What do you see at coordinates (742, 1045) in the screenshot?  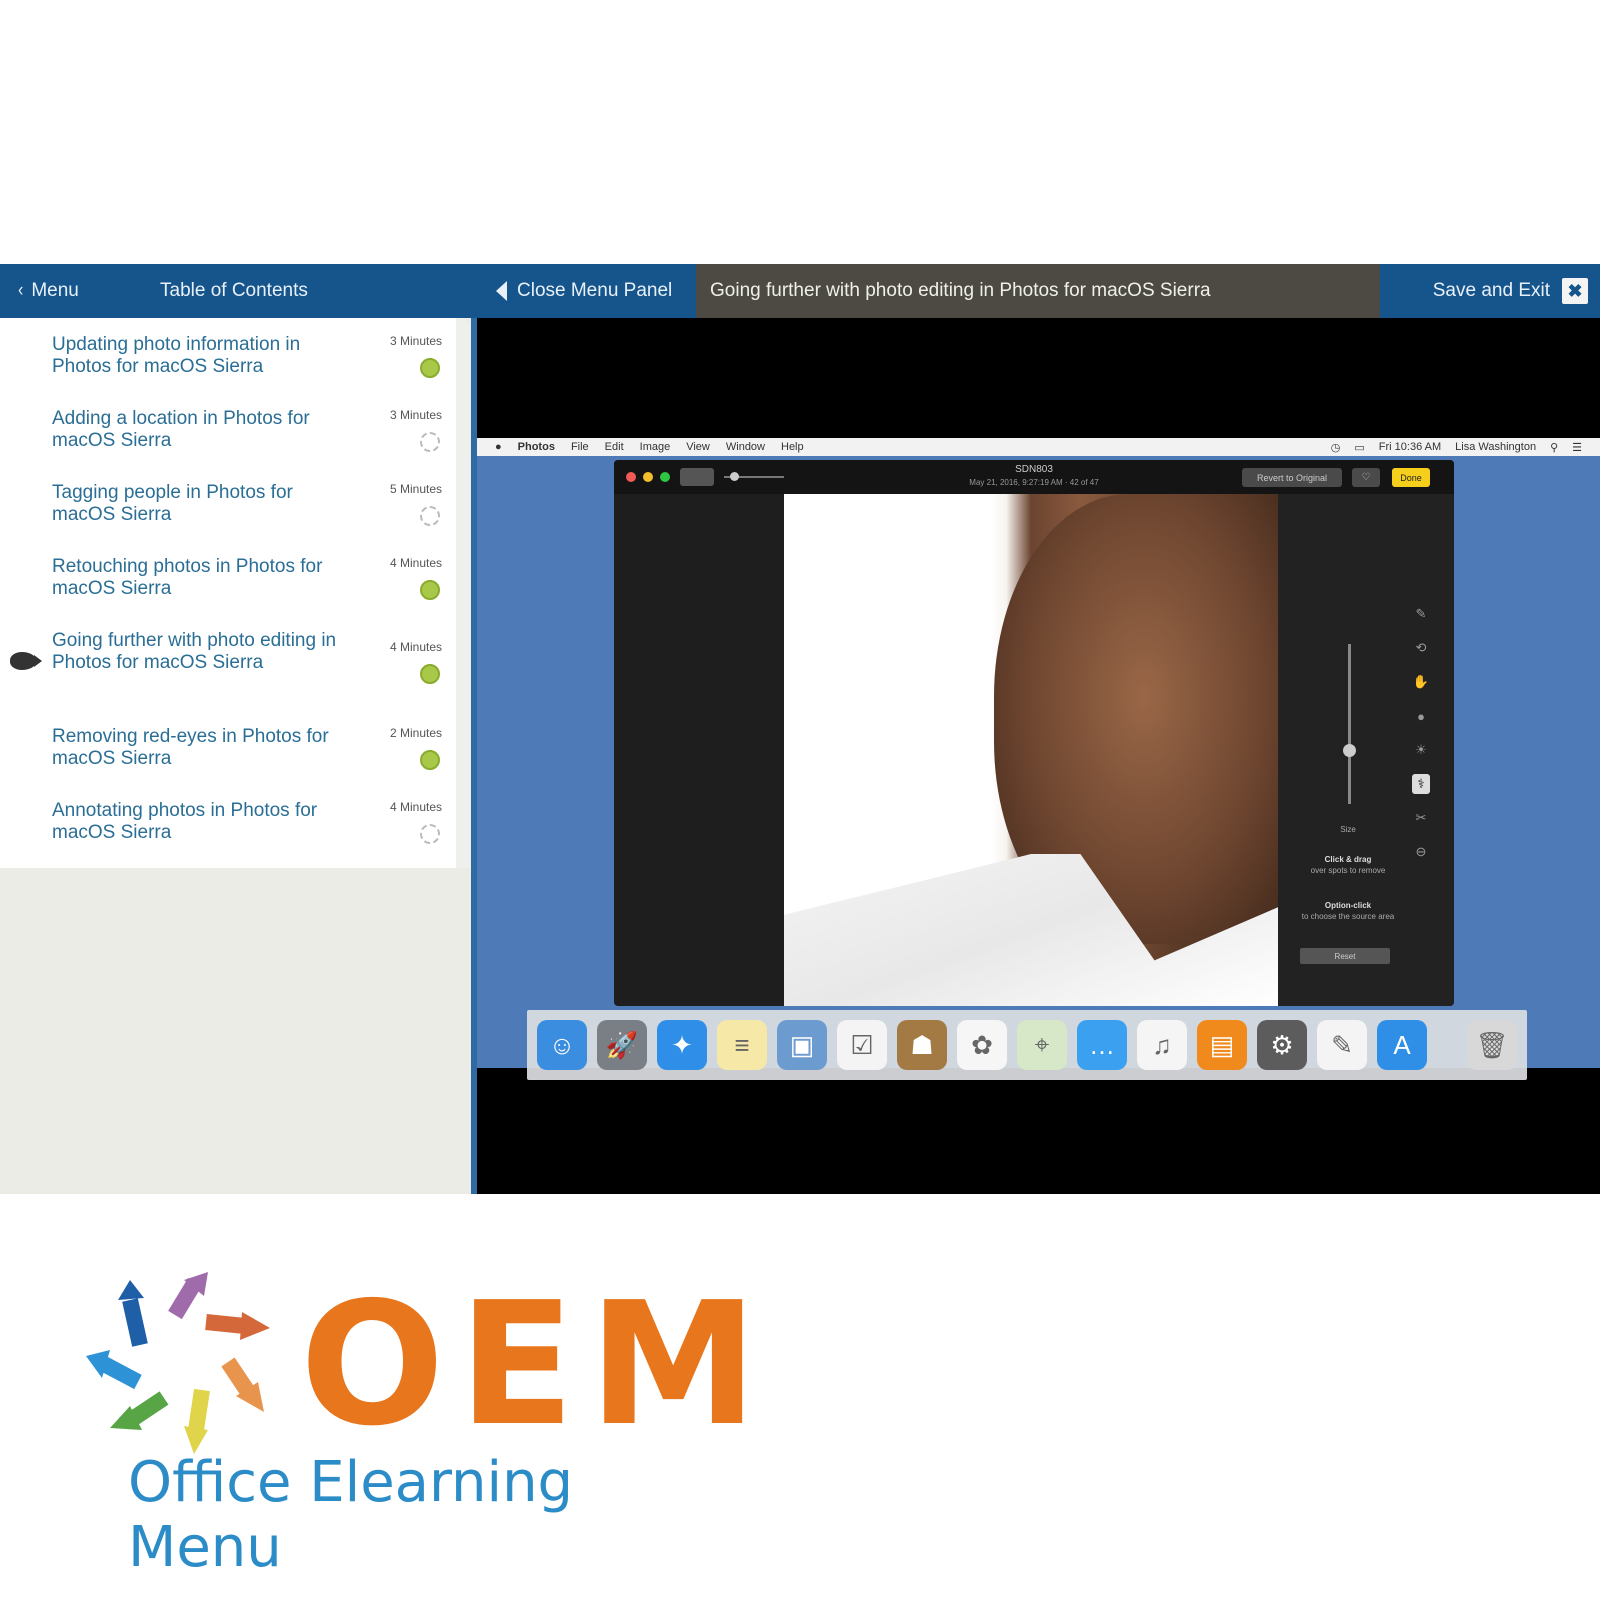 I see `dock-notes-icon: ≡` at bounding box center [742, 1045].